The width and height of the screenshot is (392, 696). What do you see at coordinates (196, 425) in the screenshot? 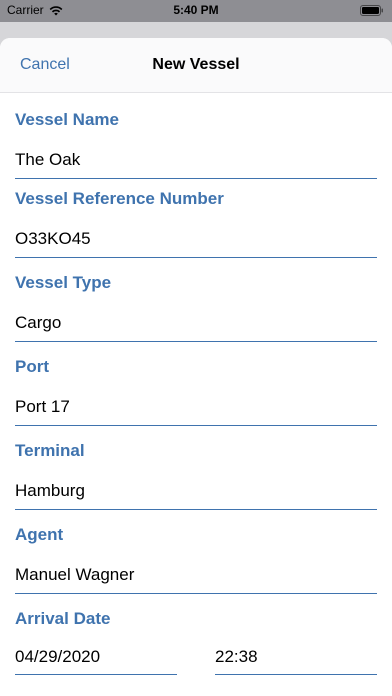
I see `port-underline` at bounding box center [196, 425].